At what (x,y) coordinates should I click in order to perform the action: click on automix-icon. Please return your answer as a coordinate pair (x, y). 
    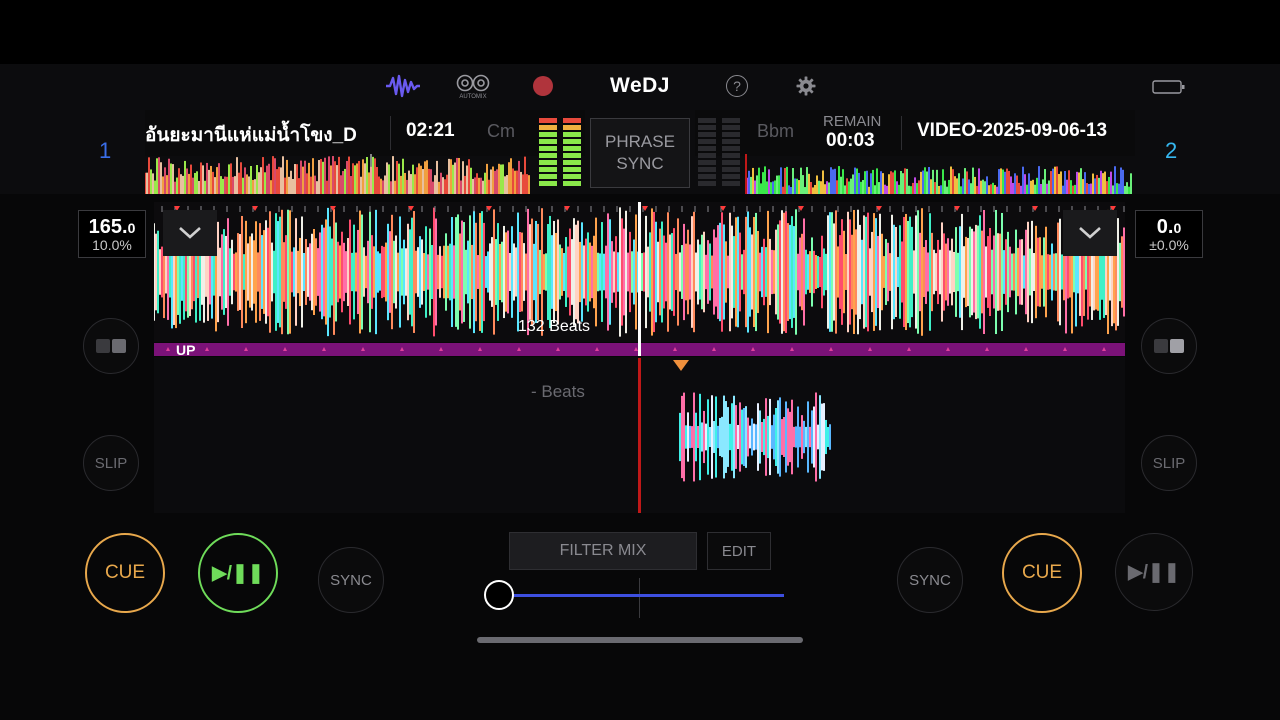
    Looking at the image, I should click on (473, 82).